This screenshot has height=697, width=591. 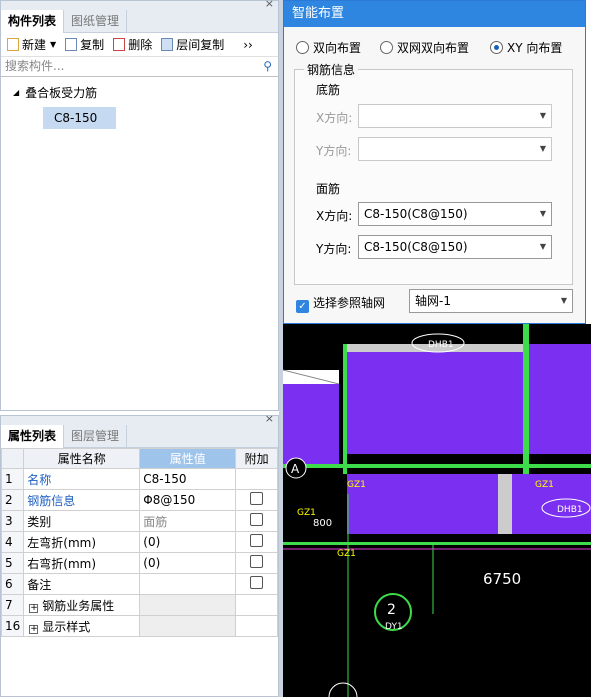 What do you see at coordinates (391, 610) in the screenshot?
I see `cad-label: 2` at bounding box center [391, 610].